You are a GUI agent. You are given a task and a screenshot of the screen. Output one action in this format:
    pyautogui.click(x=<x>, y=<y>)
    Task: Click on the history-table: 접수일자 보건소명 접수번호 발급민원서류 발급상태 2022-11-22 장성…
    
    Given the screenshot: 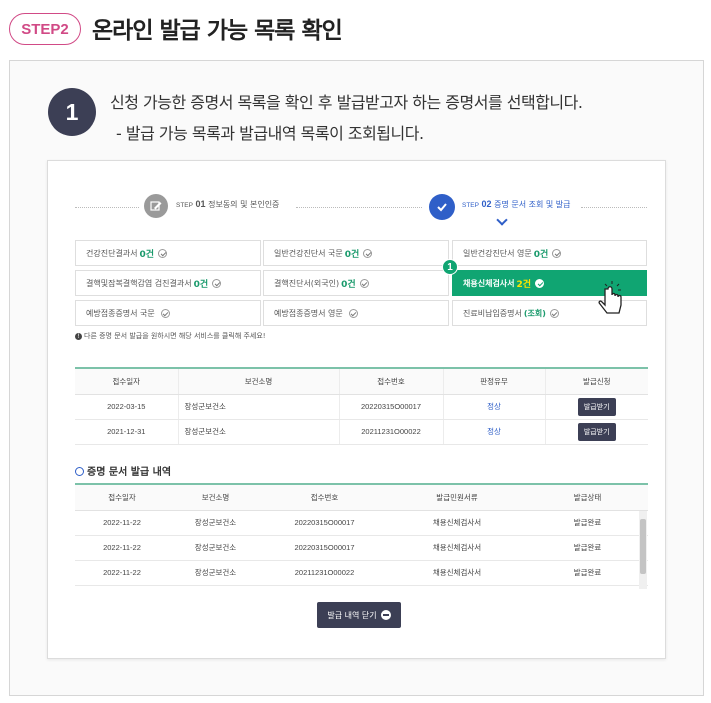 What is the action you would take?
    pyautogui.click(x=361, y=534)
    